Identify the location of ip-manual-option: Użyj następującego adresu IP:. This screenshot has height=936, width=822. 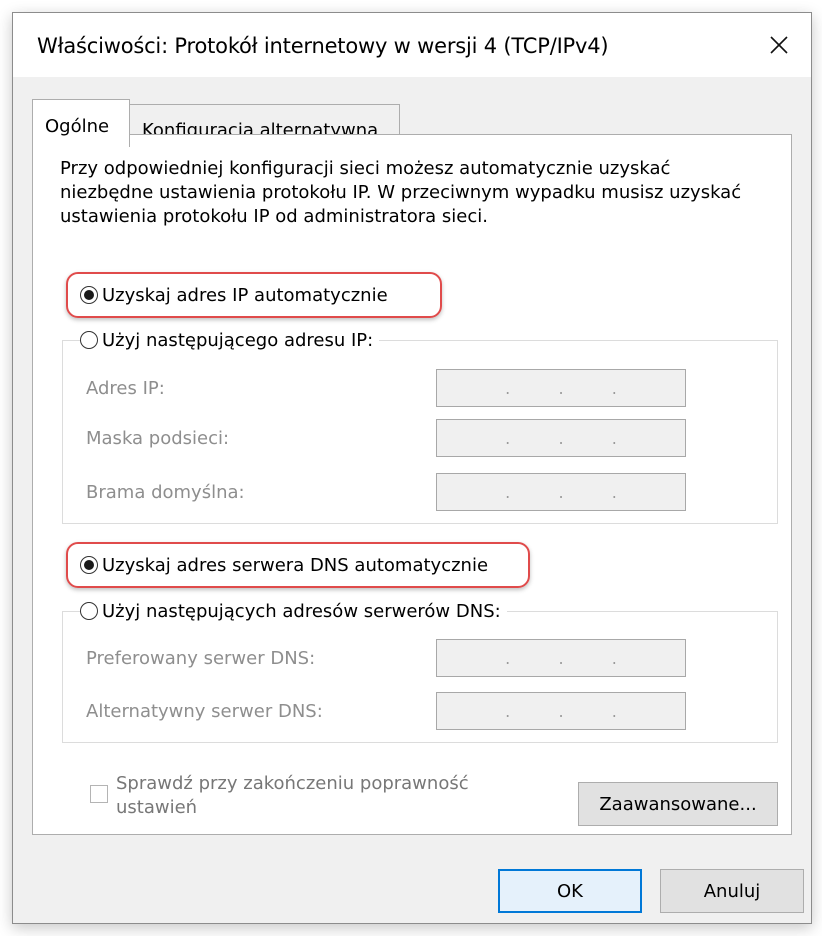
(230, 340).